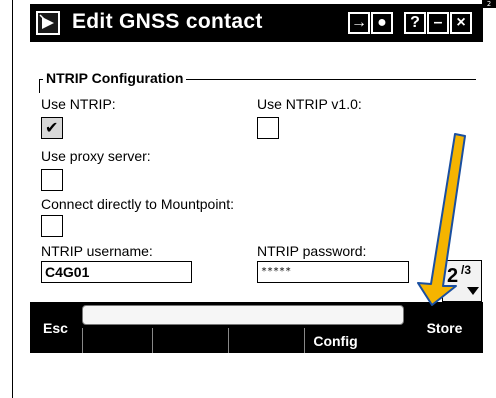  I want to click on softkey-bar: Esc Config Store, so click(256, 327).